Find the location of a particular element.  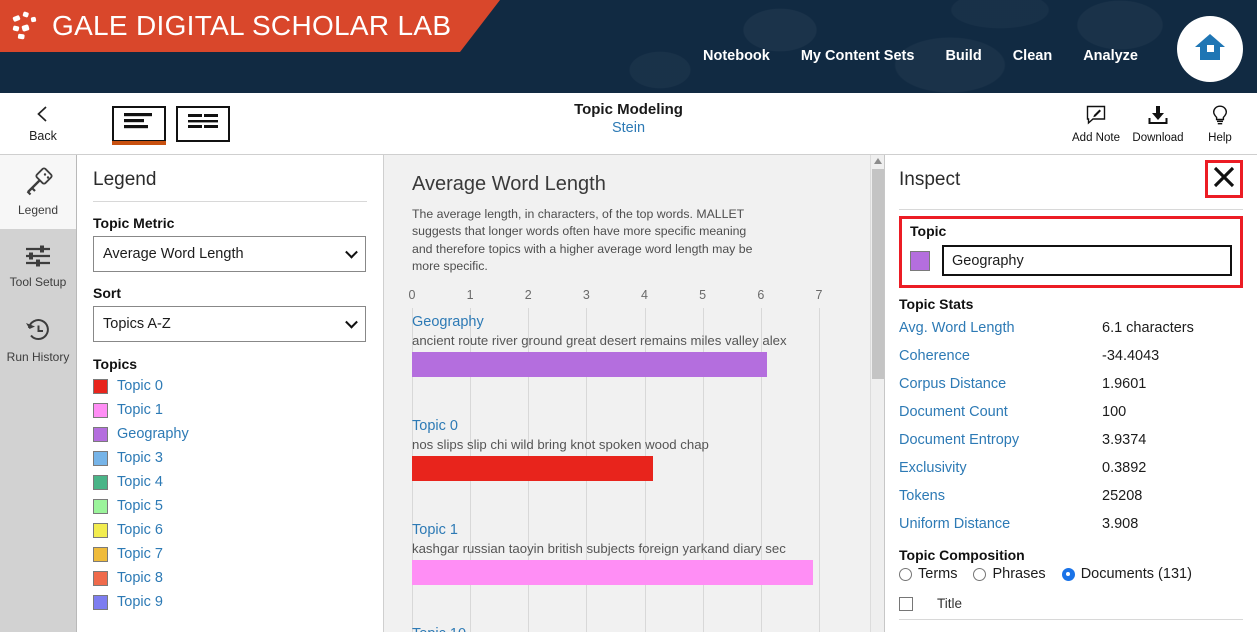

table-row: Tokens 25208 is located at coordinates (1071, 496).